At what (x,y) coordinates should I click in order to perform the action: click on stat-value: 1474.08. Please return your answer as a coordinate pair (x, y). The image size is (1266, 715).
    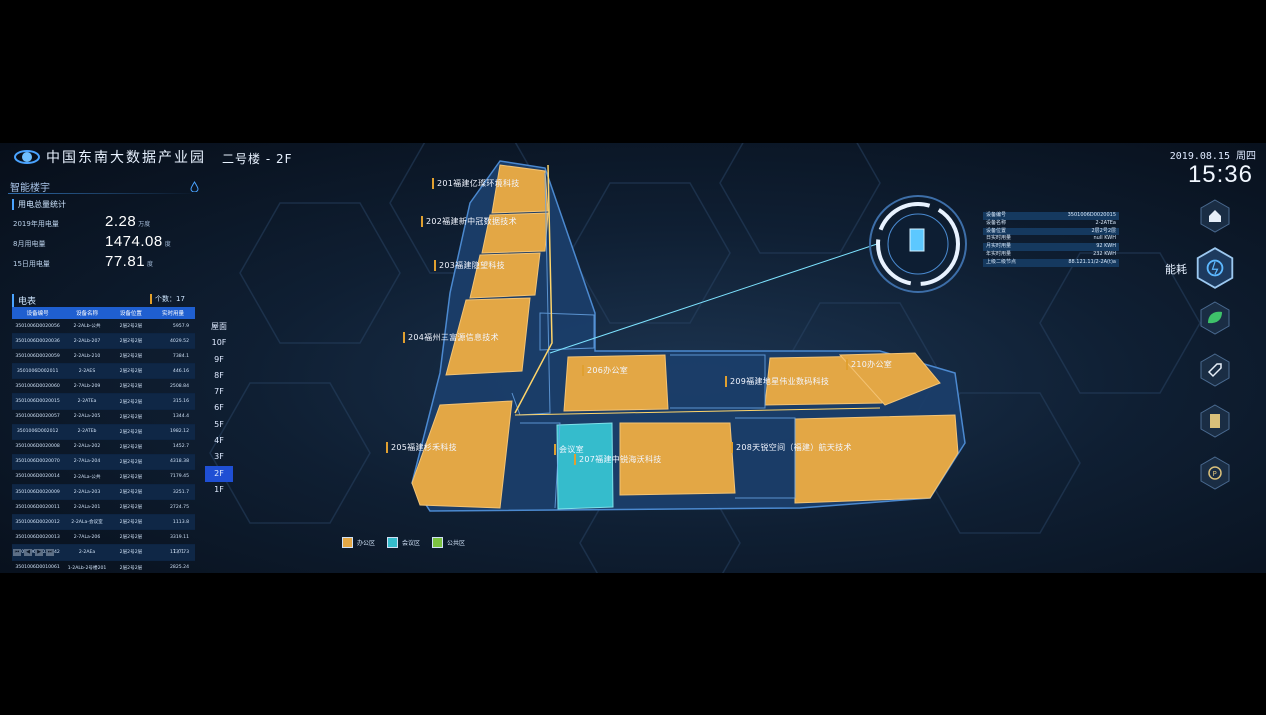
    Looking at the image, I should click on (134, 241).